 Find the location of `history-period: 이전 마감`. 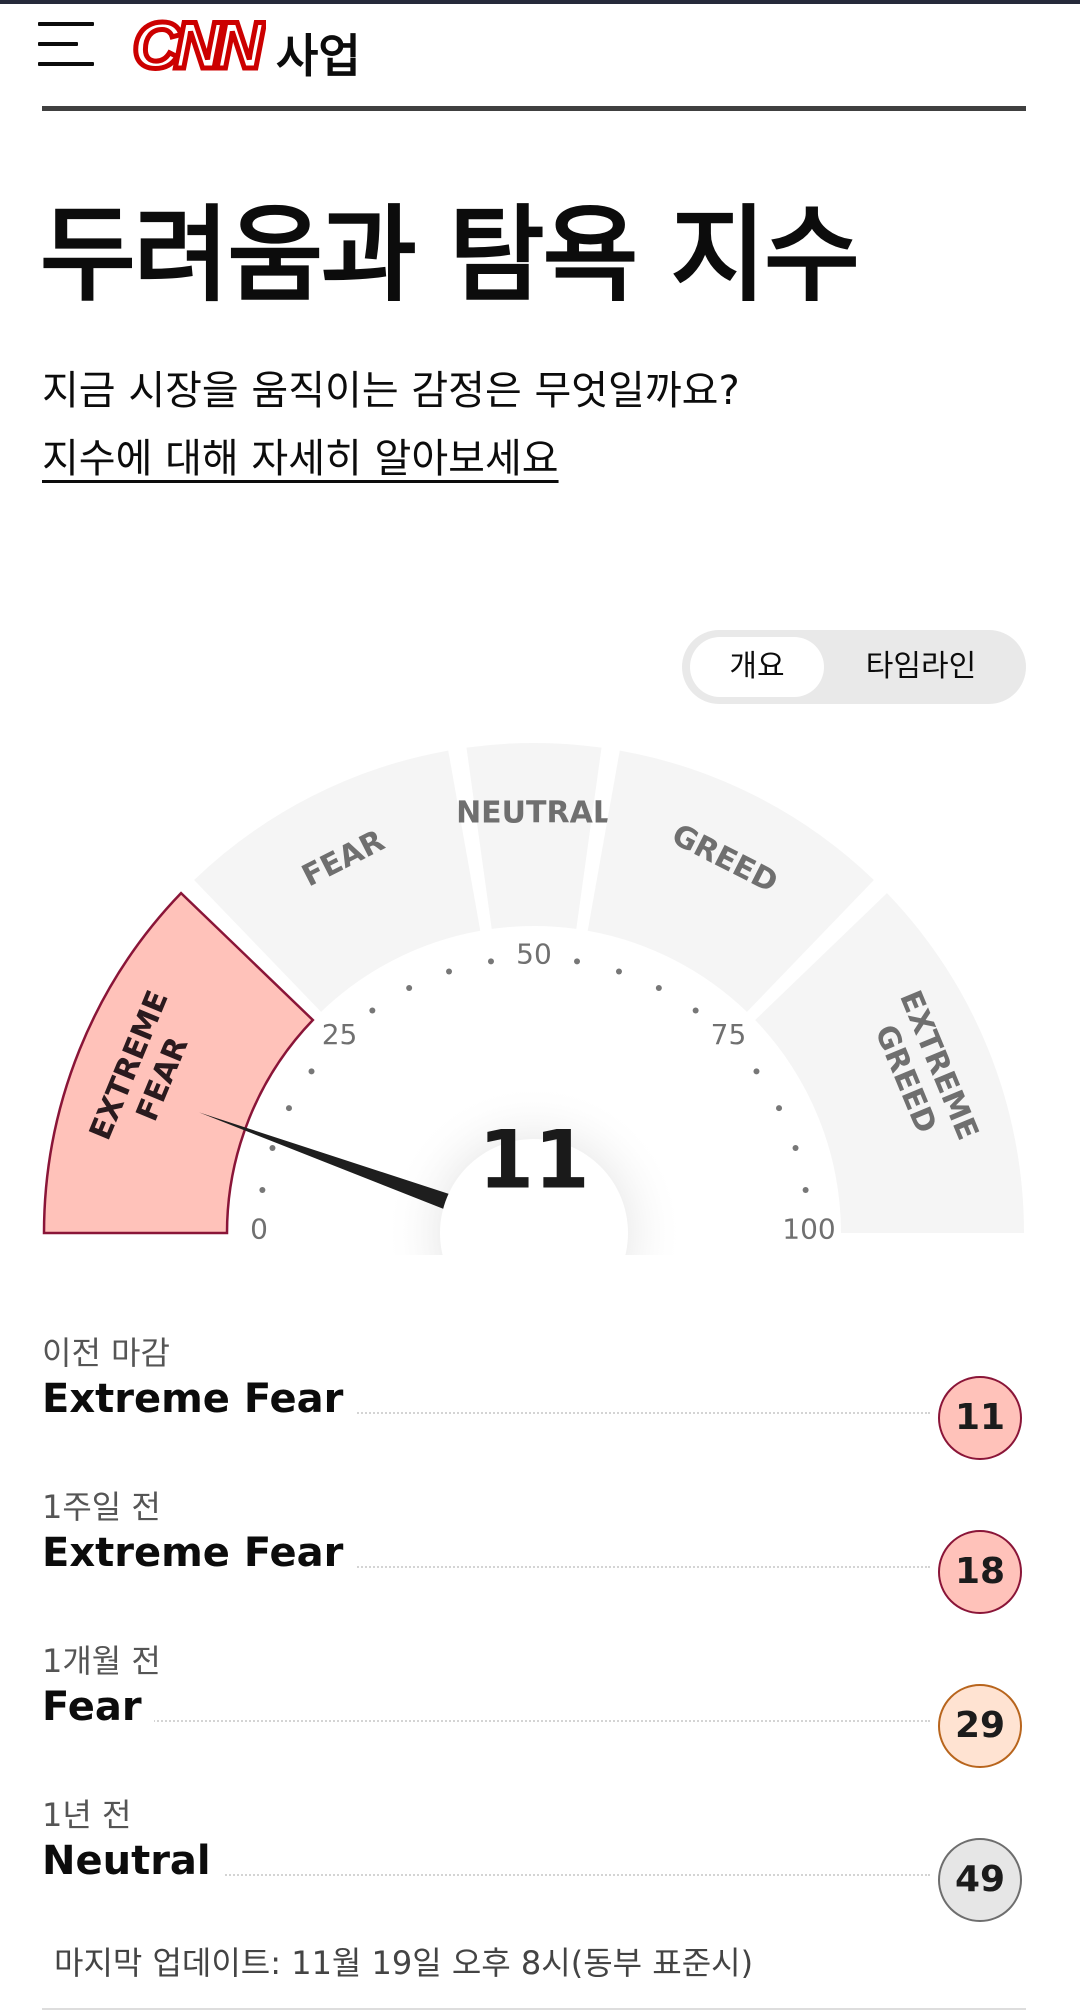

history-period: 이전 마감 is located at coordinates (106, 1353).